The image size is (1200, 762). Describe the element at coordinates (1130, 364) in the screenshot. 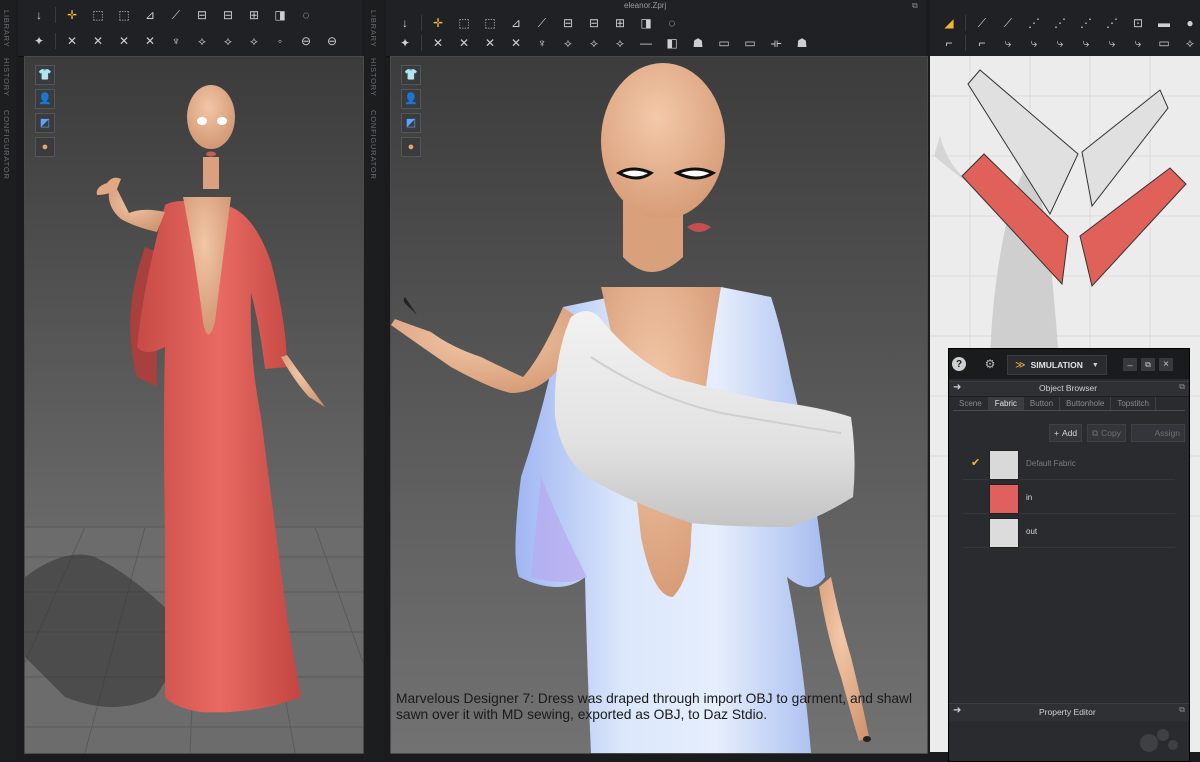

I see `minimize-button: –` at that location.